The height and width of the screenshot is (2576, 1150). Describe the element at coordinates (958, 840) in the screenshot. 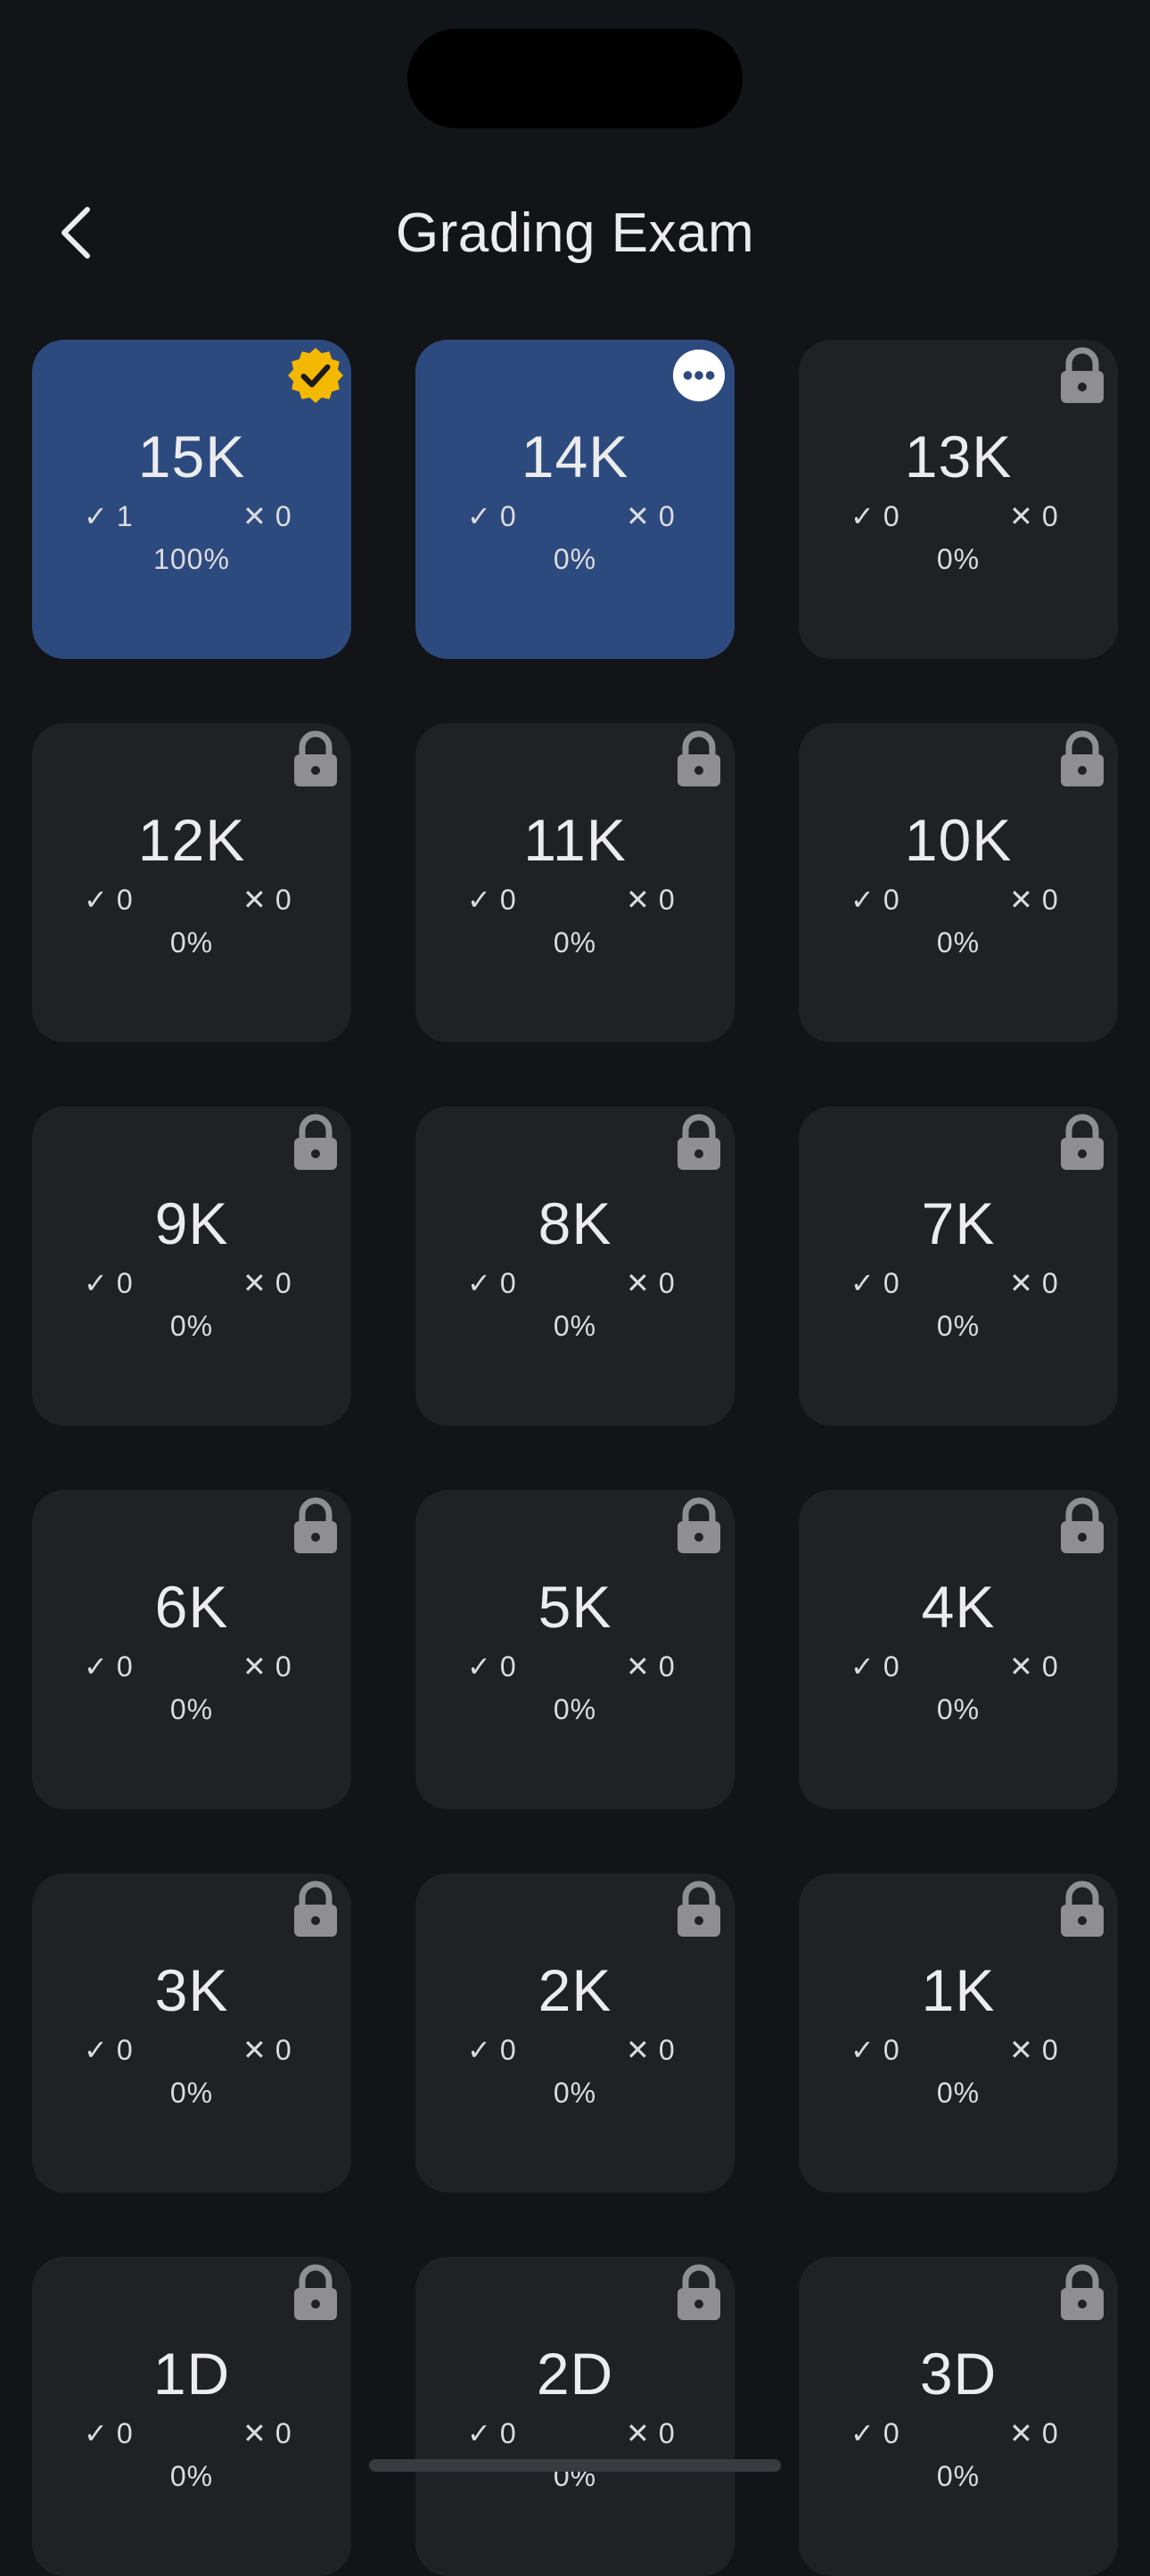

I see `level-label: 10K` at that location.